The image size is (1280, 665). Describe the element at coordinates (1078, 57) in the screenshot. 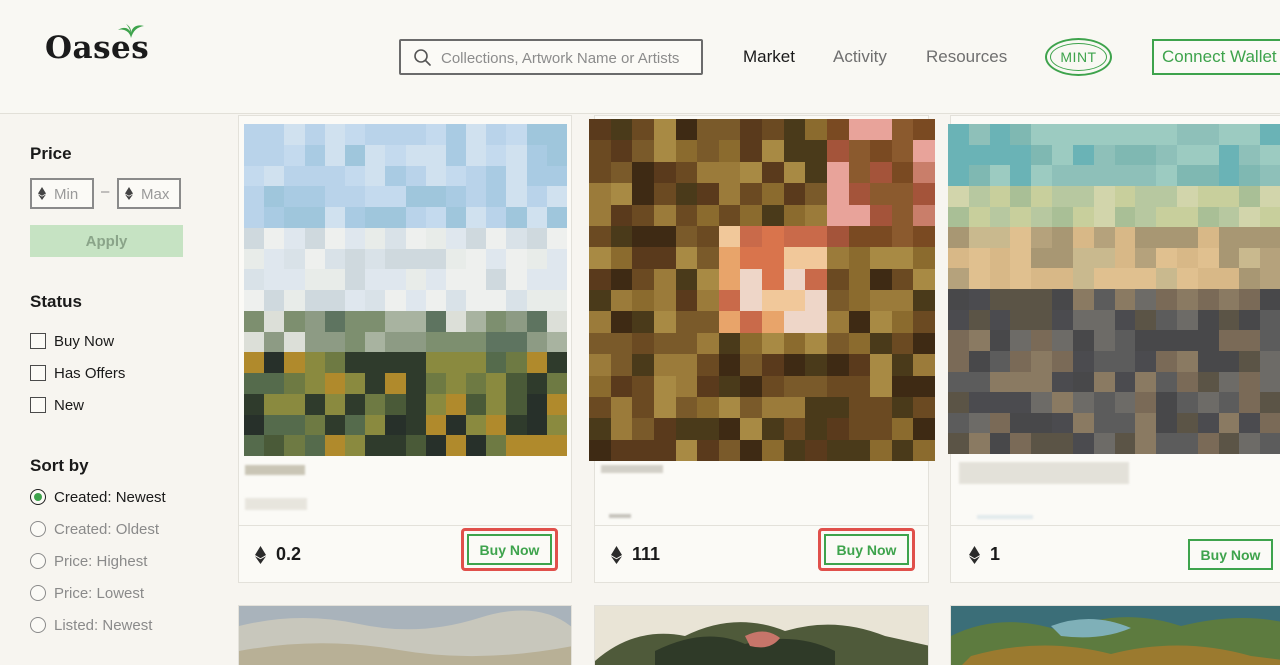

I see `mint-button: MINT` at that location.